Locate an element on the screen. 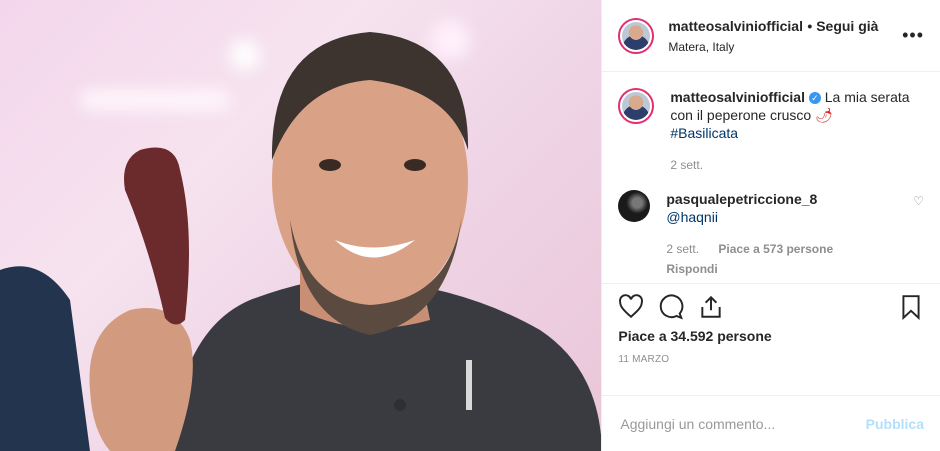 The width and height of the screenshot is (940, 451). post-date: 11 MARZO is located at coordinates (644, 359).